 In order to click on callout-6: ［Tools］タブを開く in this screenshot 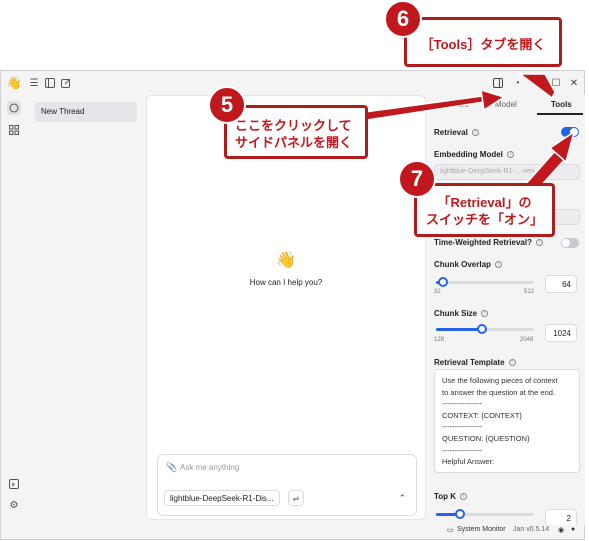, I will do `click(483, 42)`.